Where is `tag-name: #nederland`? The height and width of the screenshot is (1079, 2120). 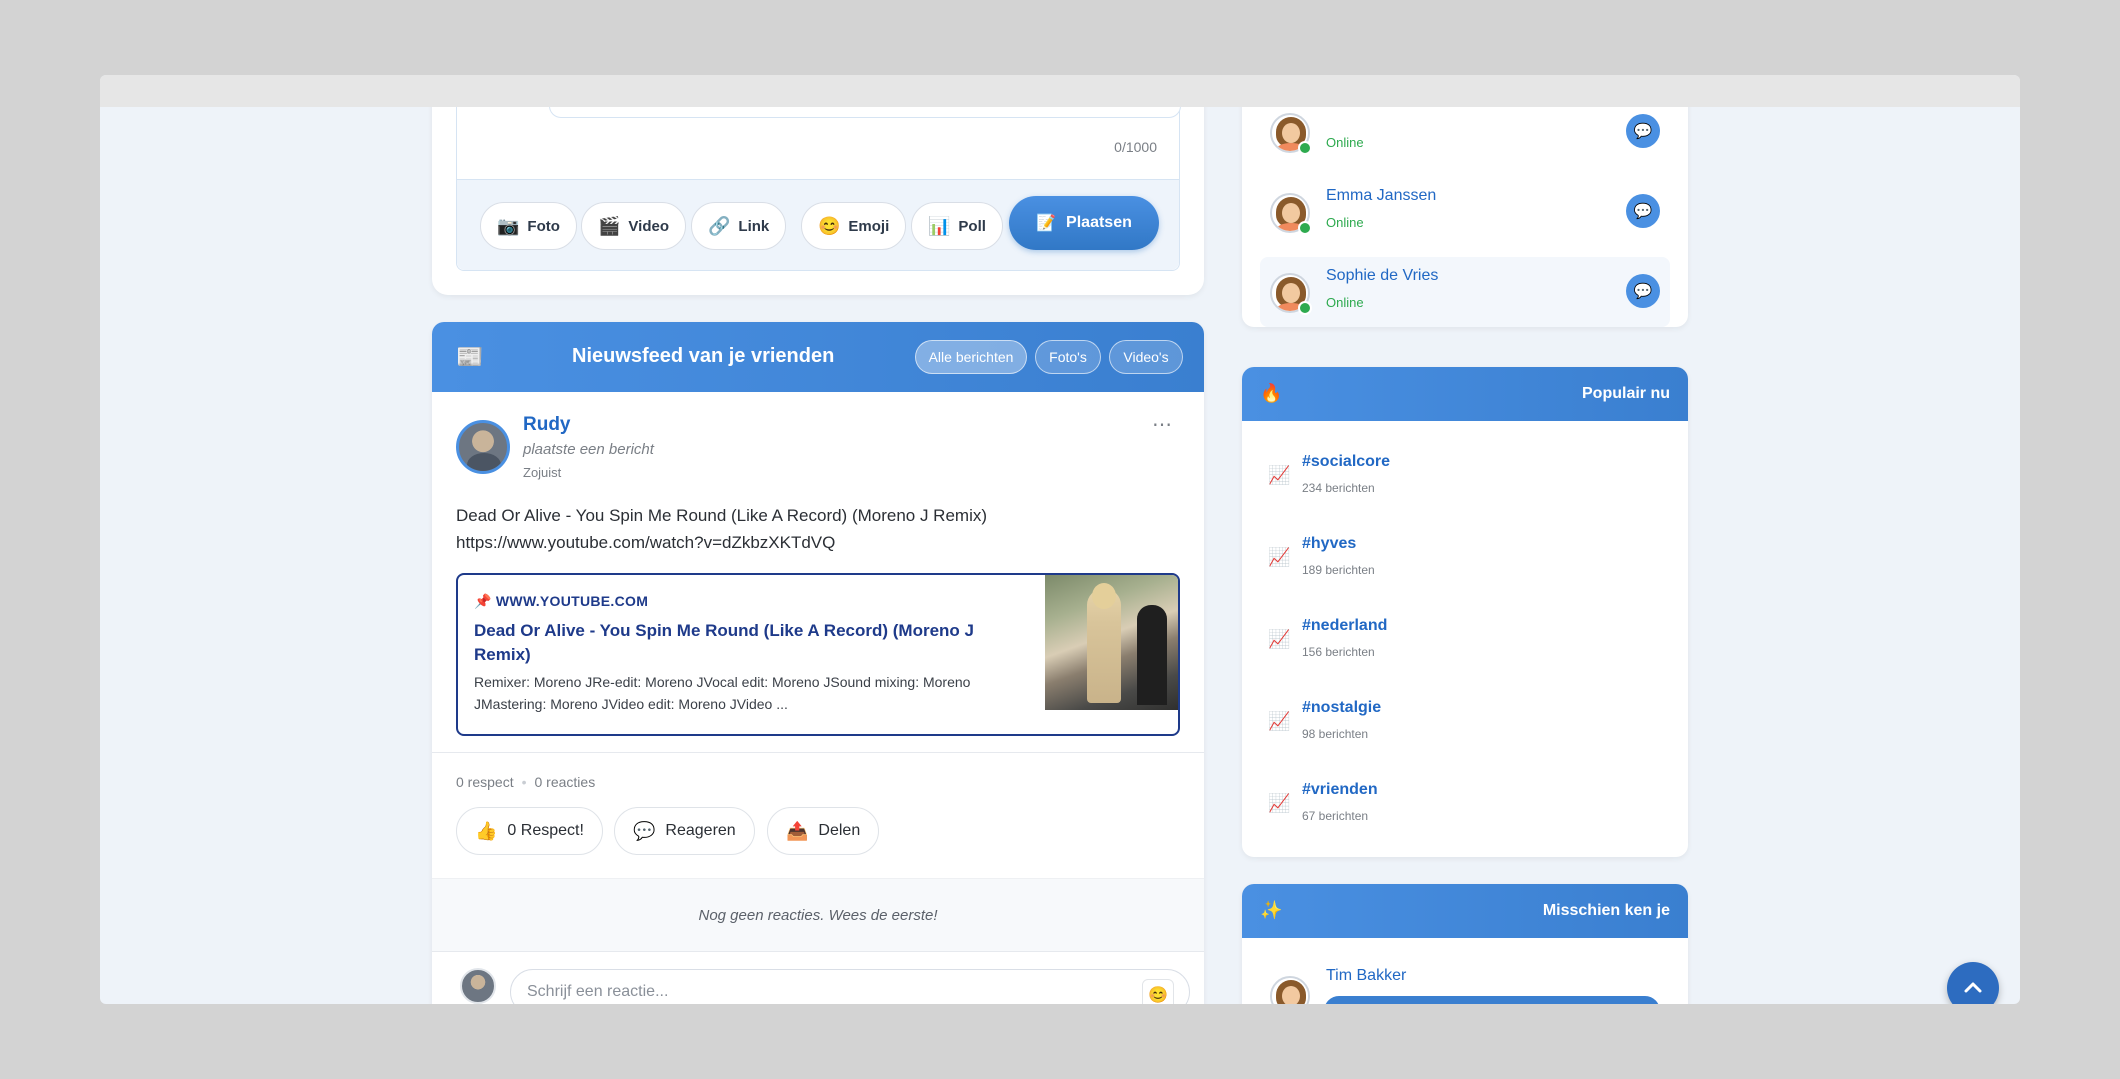
tag-name: #nederland is located at coordinates (1344, 626).